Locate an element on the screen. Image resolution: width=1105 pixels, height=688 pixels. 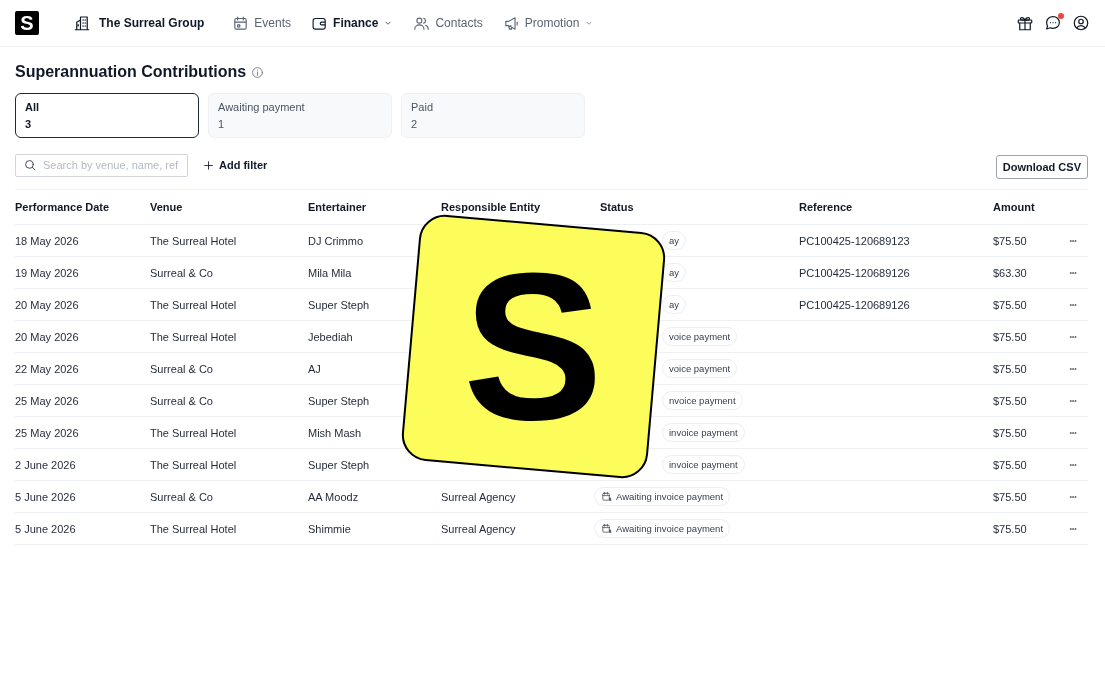
download-csv-button: Download CSV is located at coordinates (1041, 167).